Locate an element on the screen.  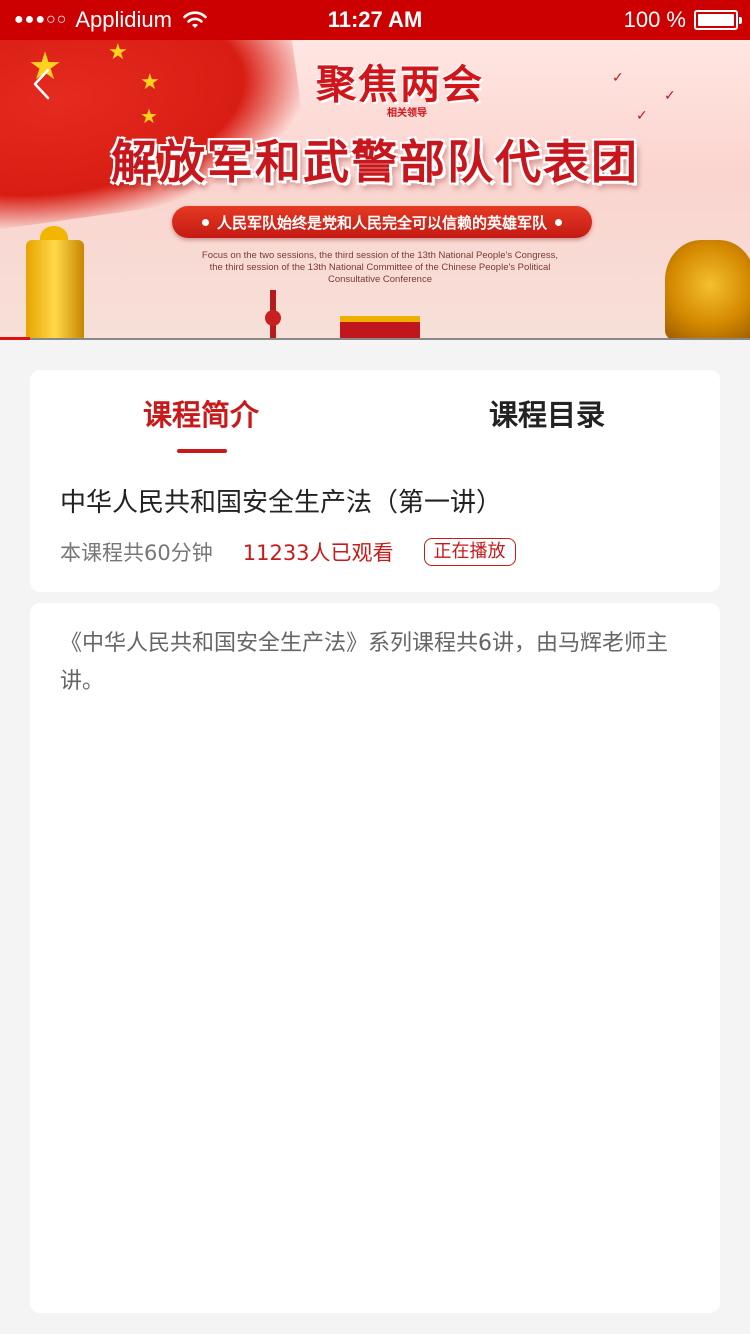
tab-catalog: 课程目录 is located at coordinates (547, 413).